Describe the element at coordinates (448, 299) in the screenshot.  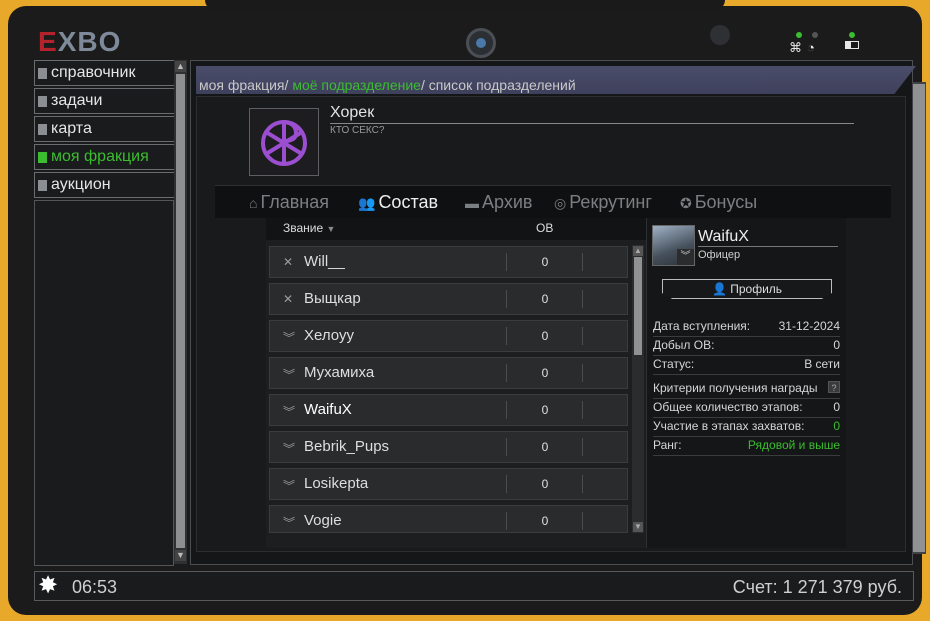
I see `table-row: ✕ Выщкар 0` at that location.